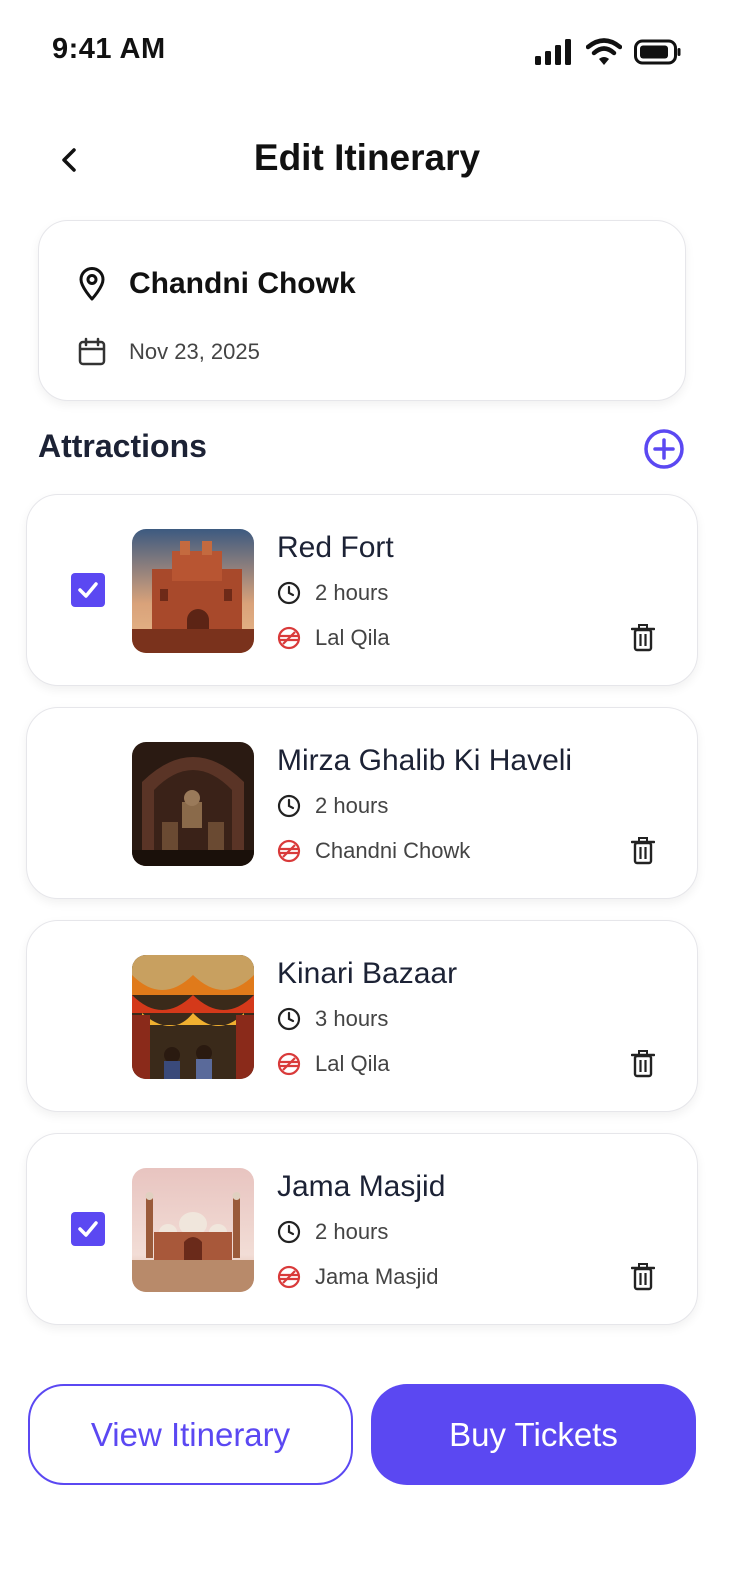 This screenshot has height=1589, width=734. I want to click on view-itinerary-button: View Itinerary, so click(190, 1434).